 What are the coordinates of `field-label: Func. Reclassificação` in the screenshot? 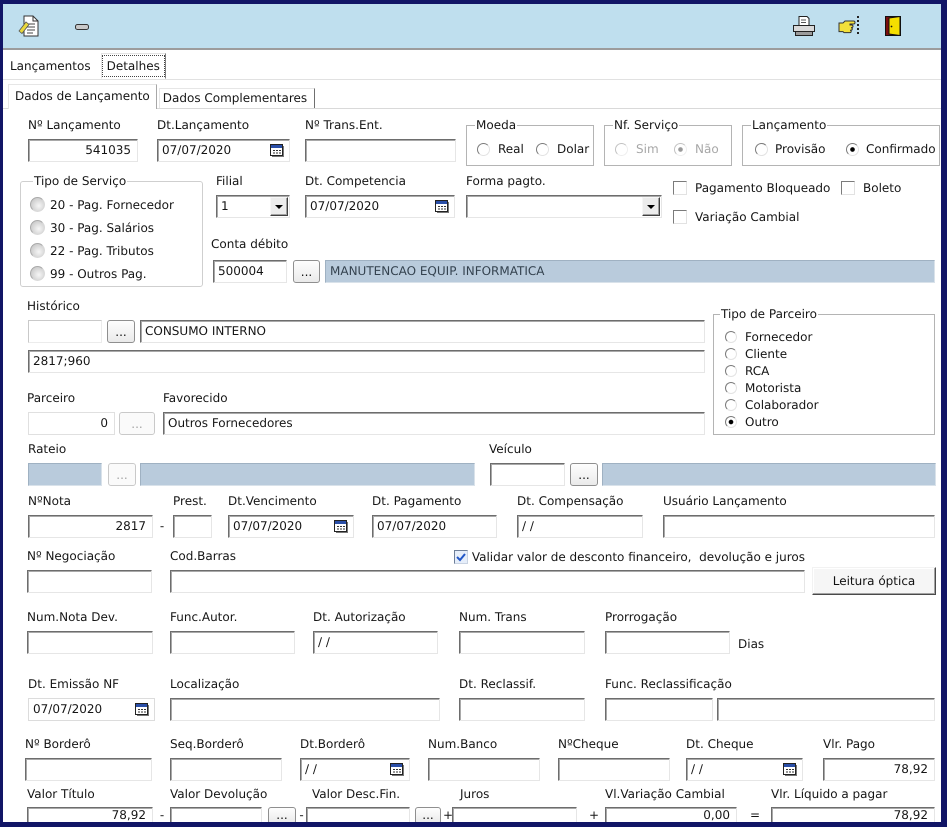 It's located at (668, 684).